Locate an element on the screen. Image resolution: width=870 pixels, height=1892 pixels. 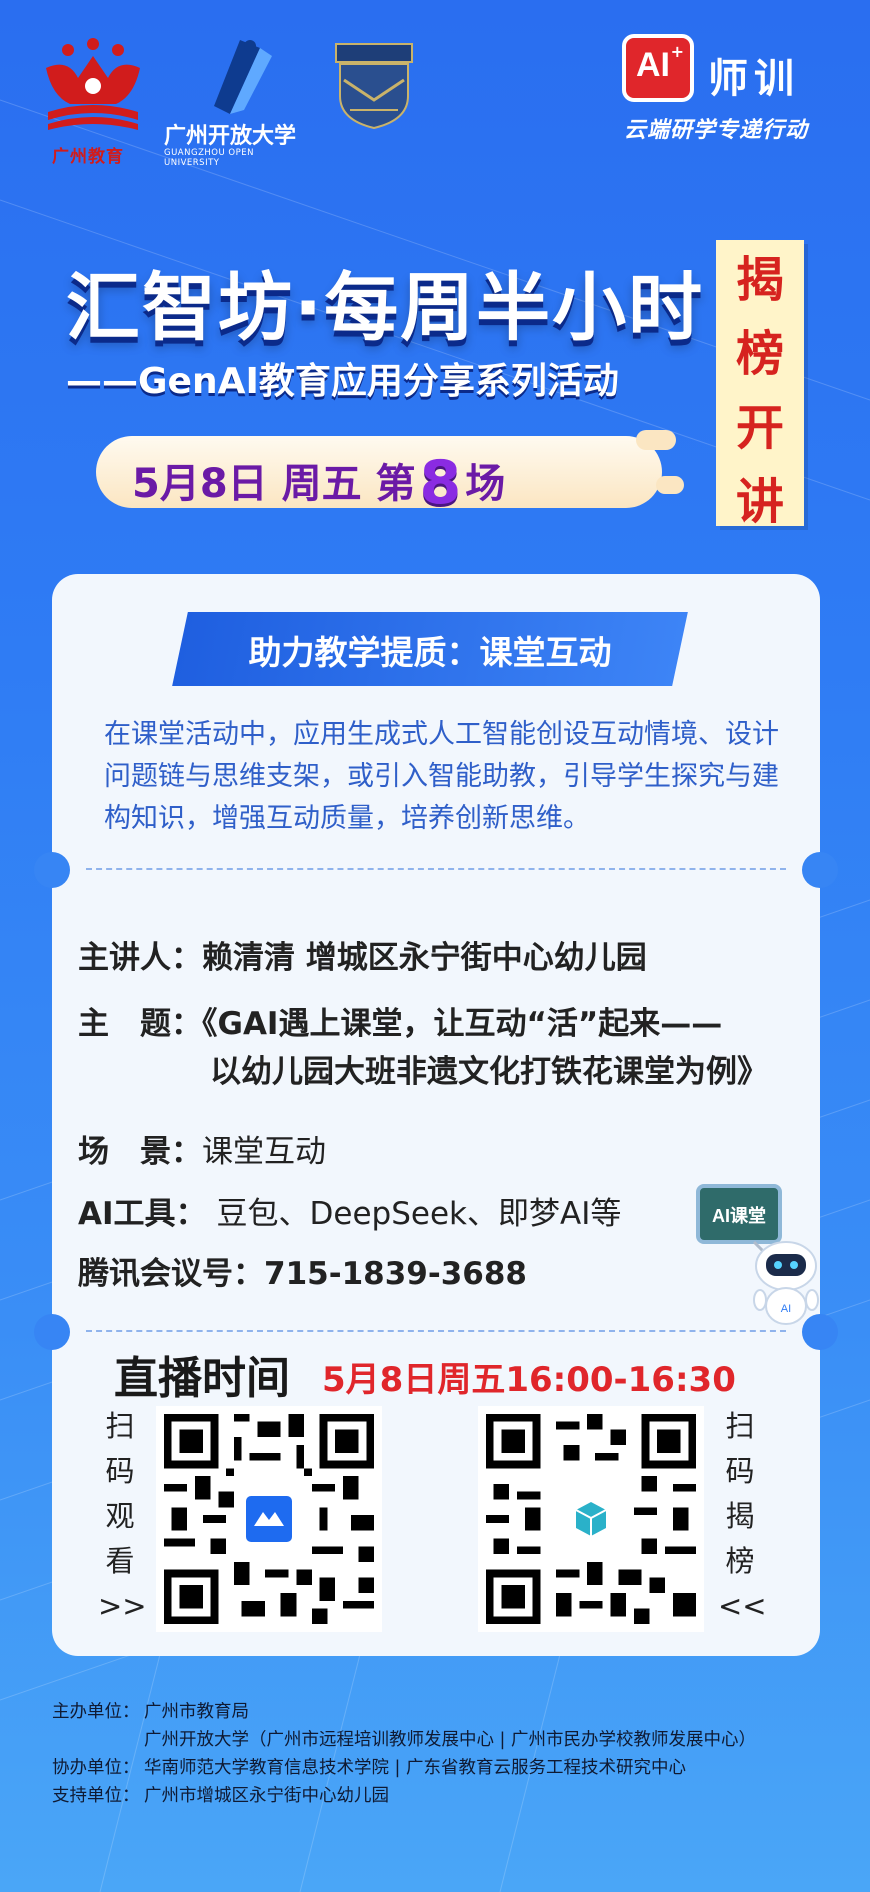
scan-to-rank-label: 扫 码 揭 榜 << is located at coordinates (742, 1516).